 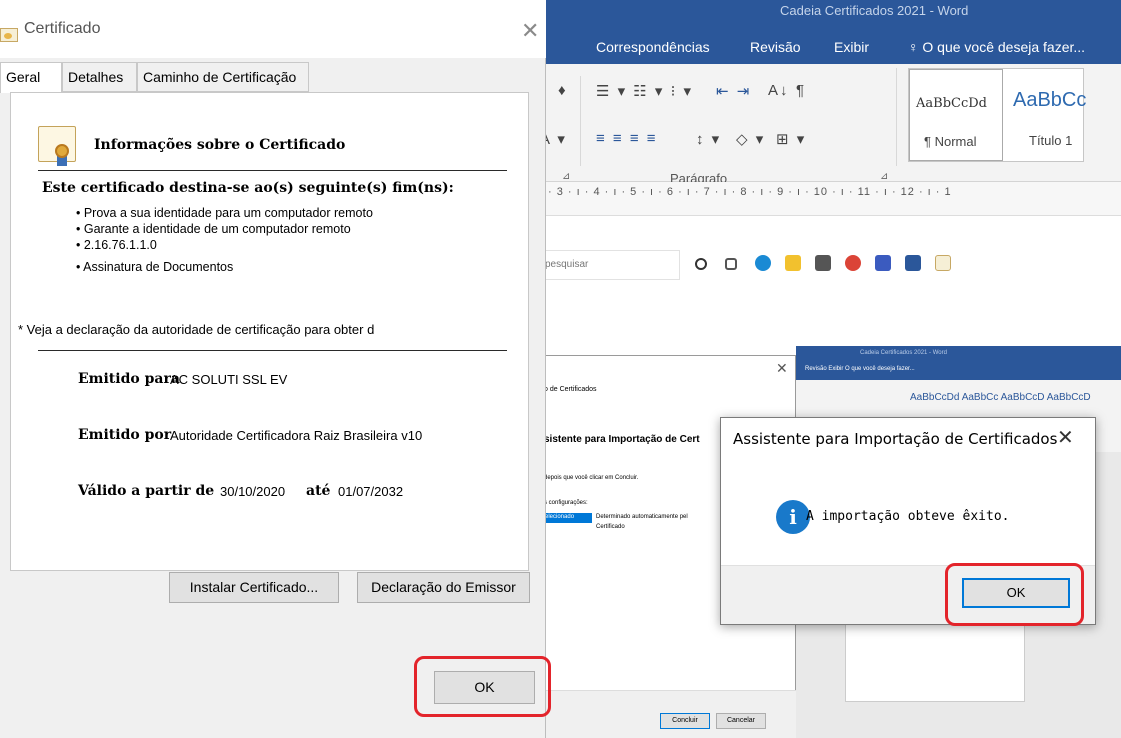 What do you see at coordinates (129, 379) in the screenshot?
I see `issued-to-label: Emitido para` at bounding box center [129, 379].